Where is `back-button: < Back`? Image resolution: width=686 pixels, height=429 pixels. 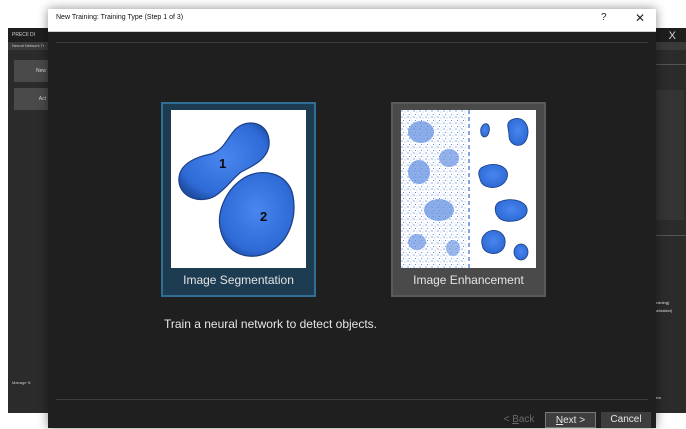 back-button: < Back is located at coordinates (519, 420).